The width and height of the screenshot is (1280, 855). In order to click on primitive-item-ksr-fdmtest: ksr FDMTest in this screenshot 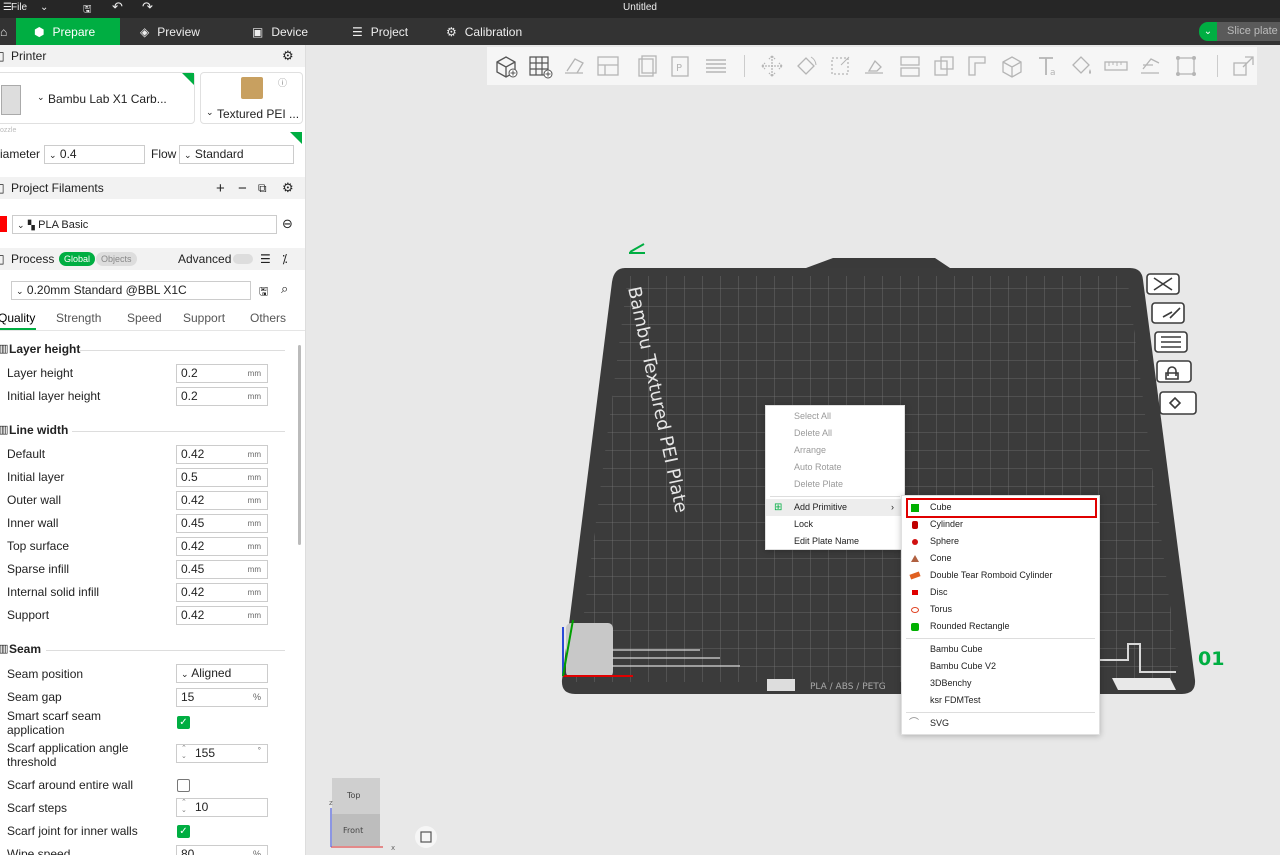, I will do `click(1000, 700)`.